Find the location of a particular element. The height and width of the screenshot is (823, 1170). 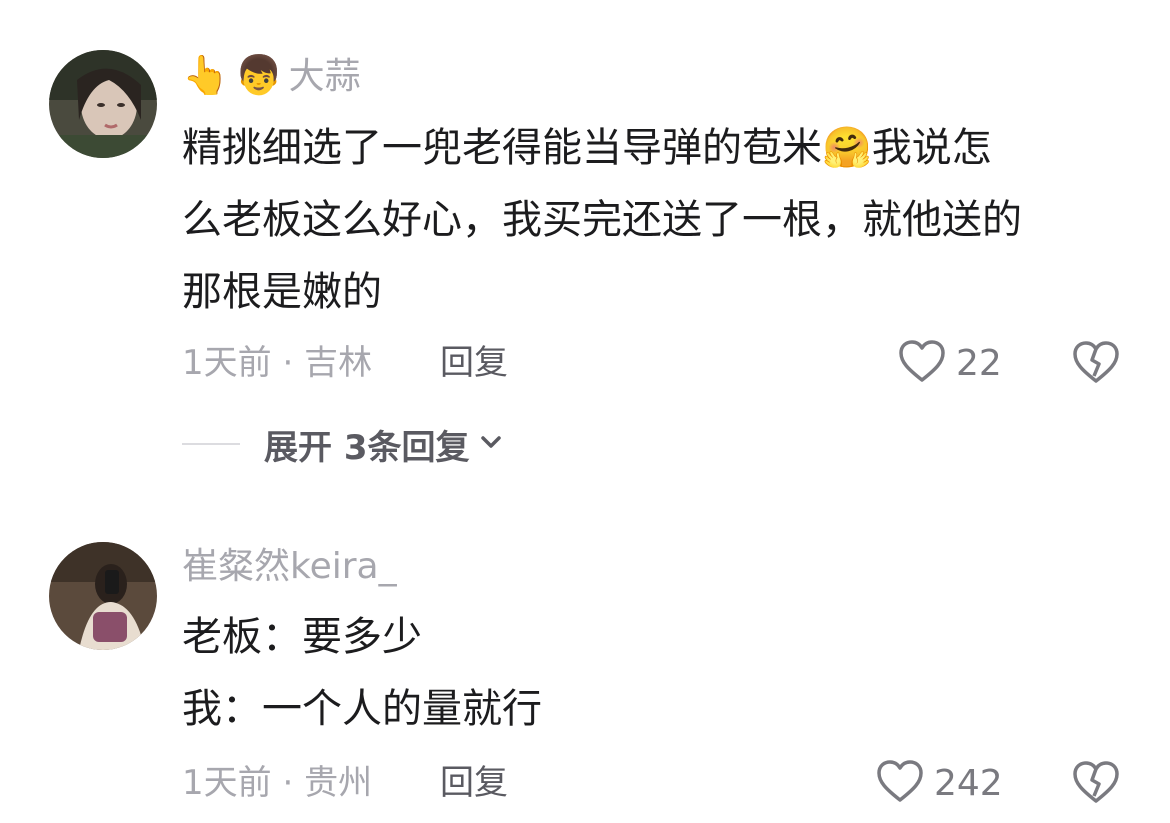

like-button: 242 is located at coordinates (939, 783).